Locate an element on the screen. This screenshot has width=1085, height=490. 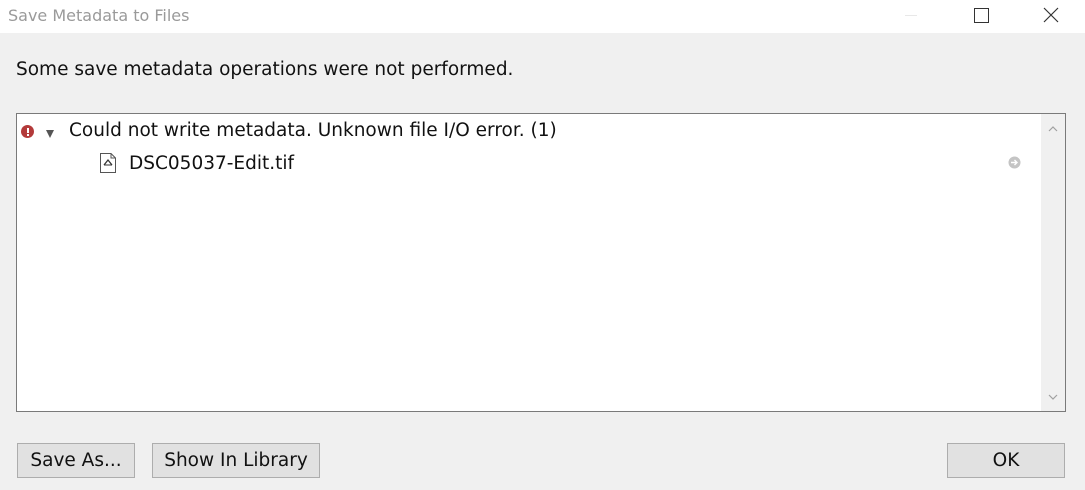
maximize-icon is located at coordinates (981, 15).